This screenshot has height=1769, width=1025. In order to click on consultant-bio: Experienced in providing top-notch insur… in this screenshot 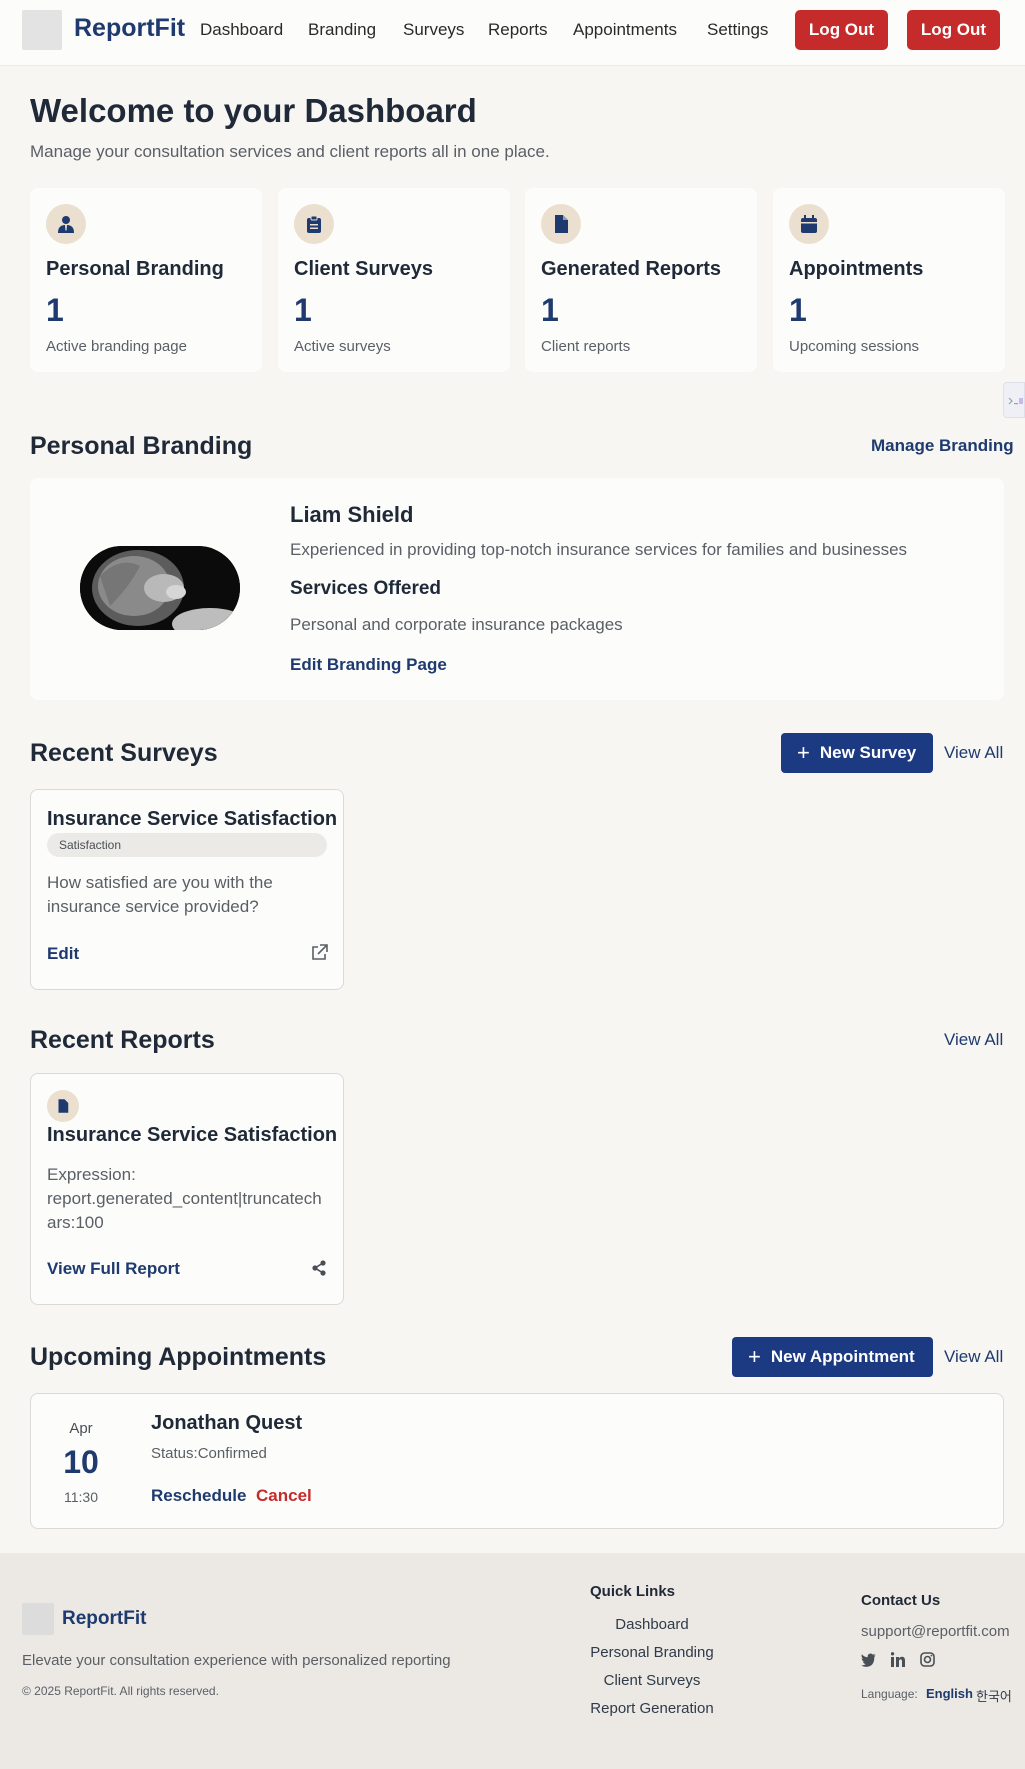, I will do `click(599, 549)`.